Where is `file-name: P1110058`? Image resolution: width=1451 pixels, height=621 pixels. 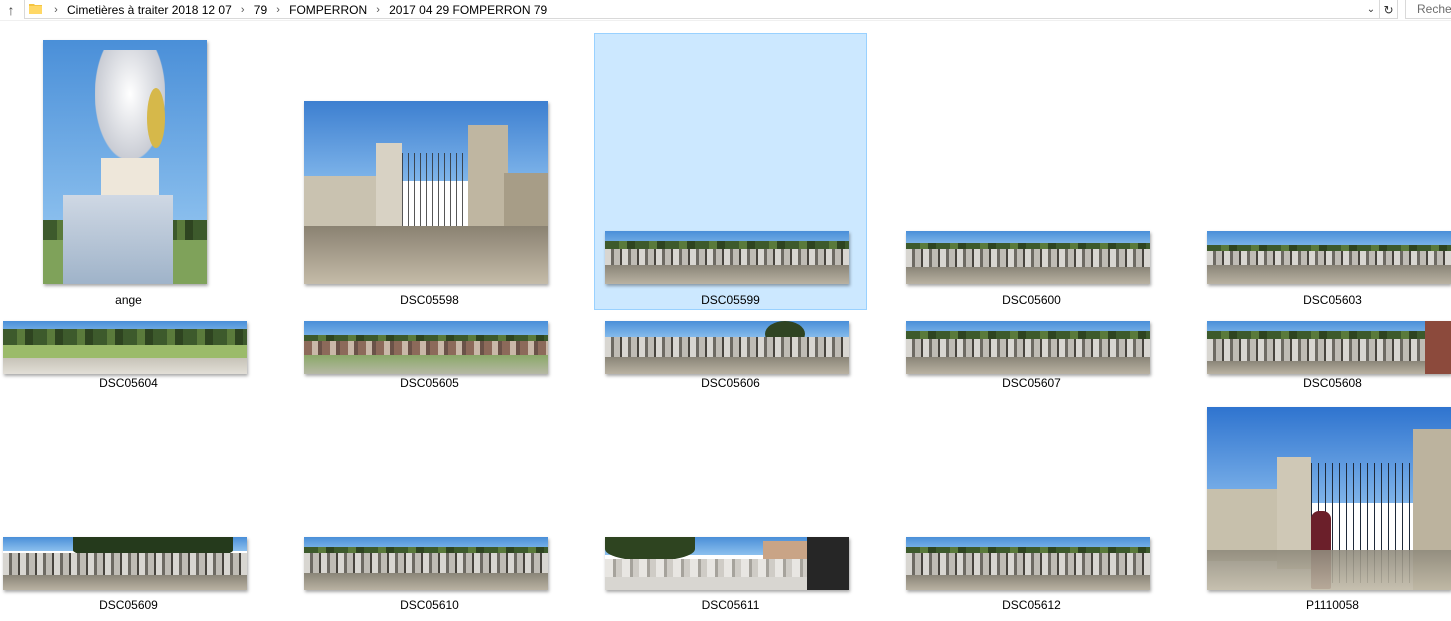
file-name: P1110058 is located at coordinates (1332, 605).